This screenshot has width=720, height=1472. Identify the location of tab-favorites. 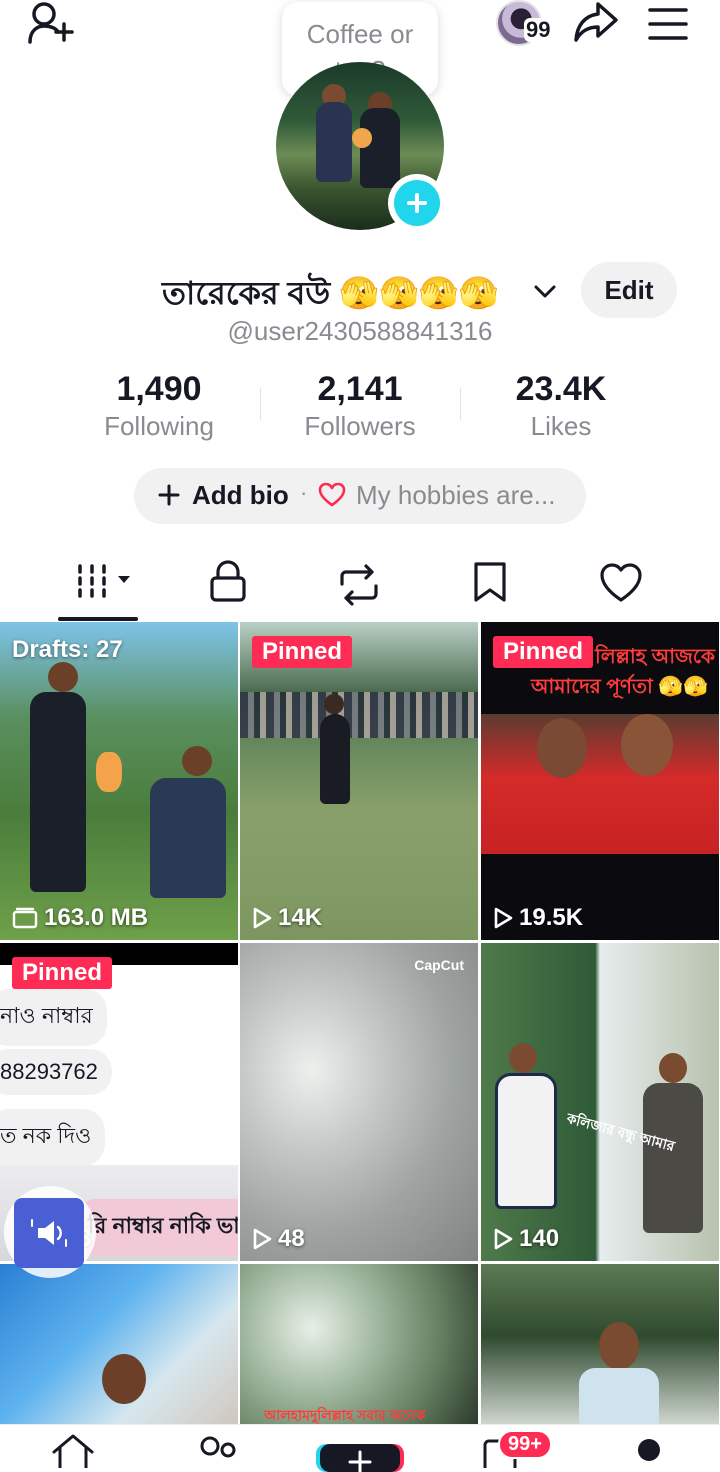
(490, 586).